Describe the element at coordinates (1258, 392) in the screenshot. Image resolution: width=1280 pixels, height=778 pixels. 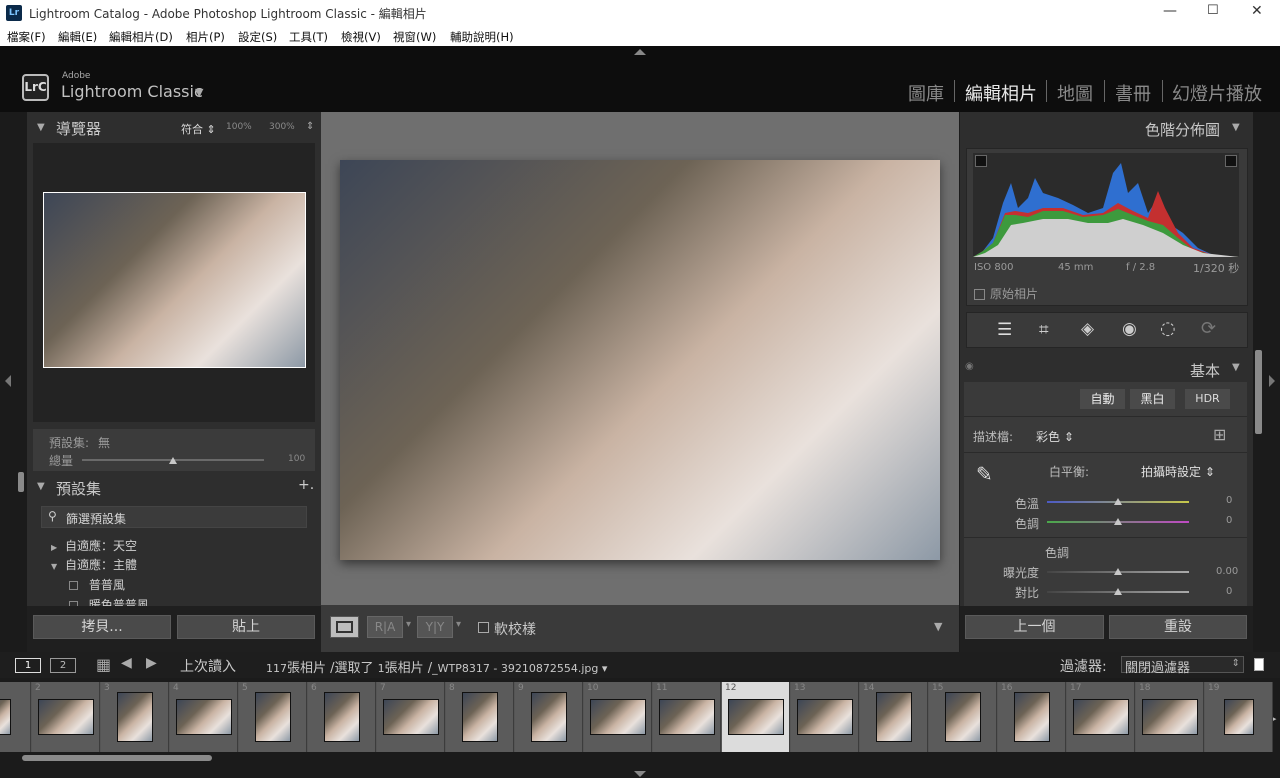
I see `right-scrollbar` at that location.